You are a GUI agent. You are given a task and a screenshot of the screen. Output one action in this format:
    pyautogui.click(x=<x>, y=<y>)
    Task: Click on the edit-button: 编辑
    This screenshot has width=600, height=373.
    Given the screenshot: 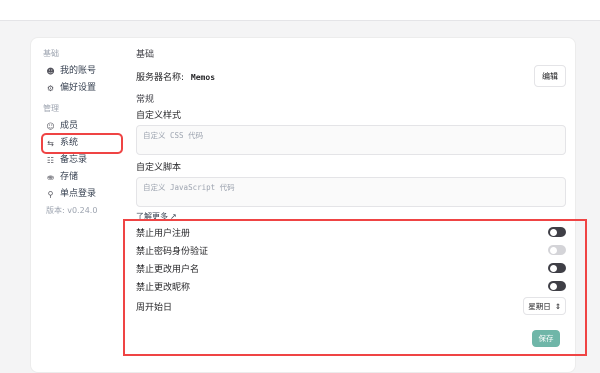 What is the action you would take?
    pyautogui.click(x=550, y=76)
    